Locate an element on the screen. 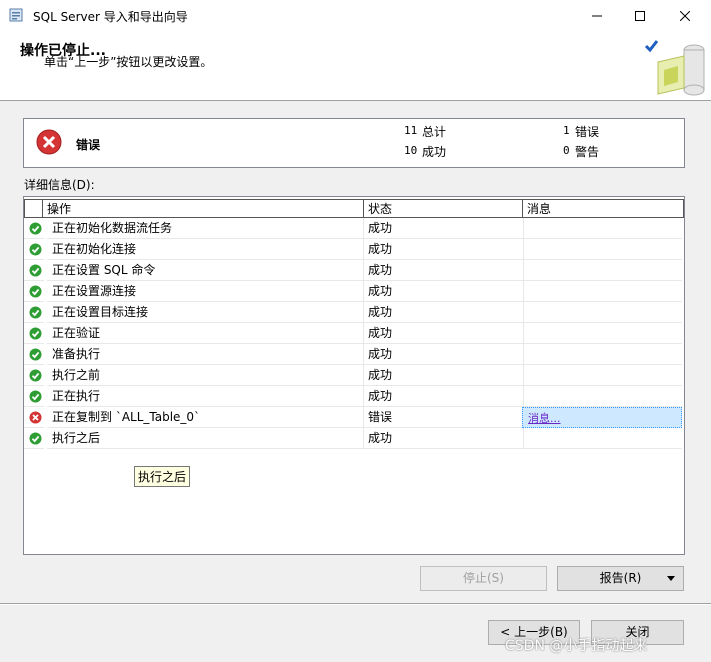 The width and height of the screenshot is (711, 662). summary-status-label: 错误 is located at coordinates (88, 145).